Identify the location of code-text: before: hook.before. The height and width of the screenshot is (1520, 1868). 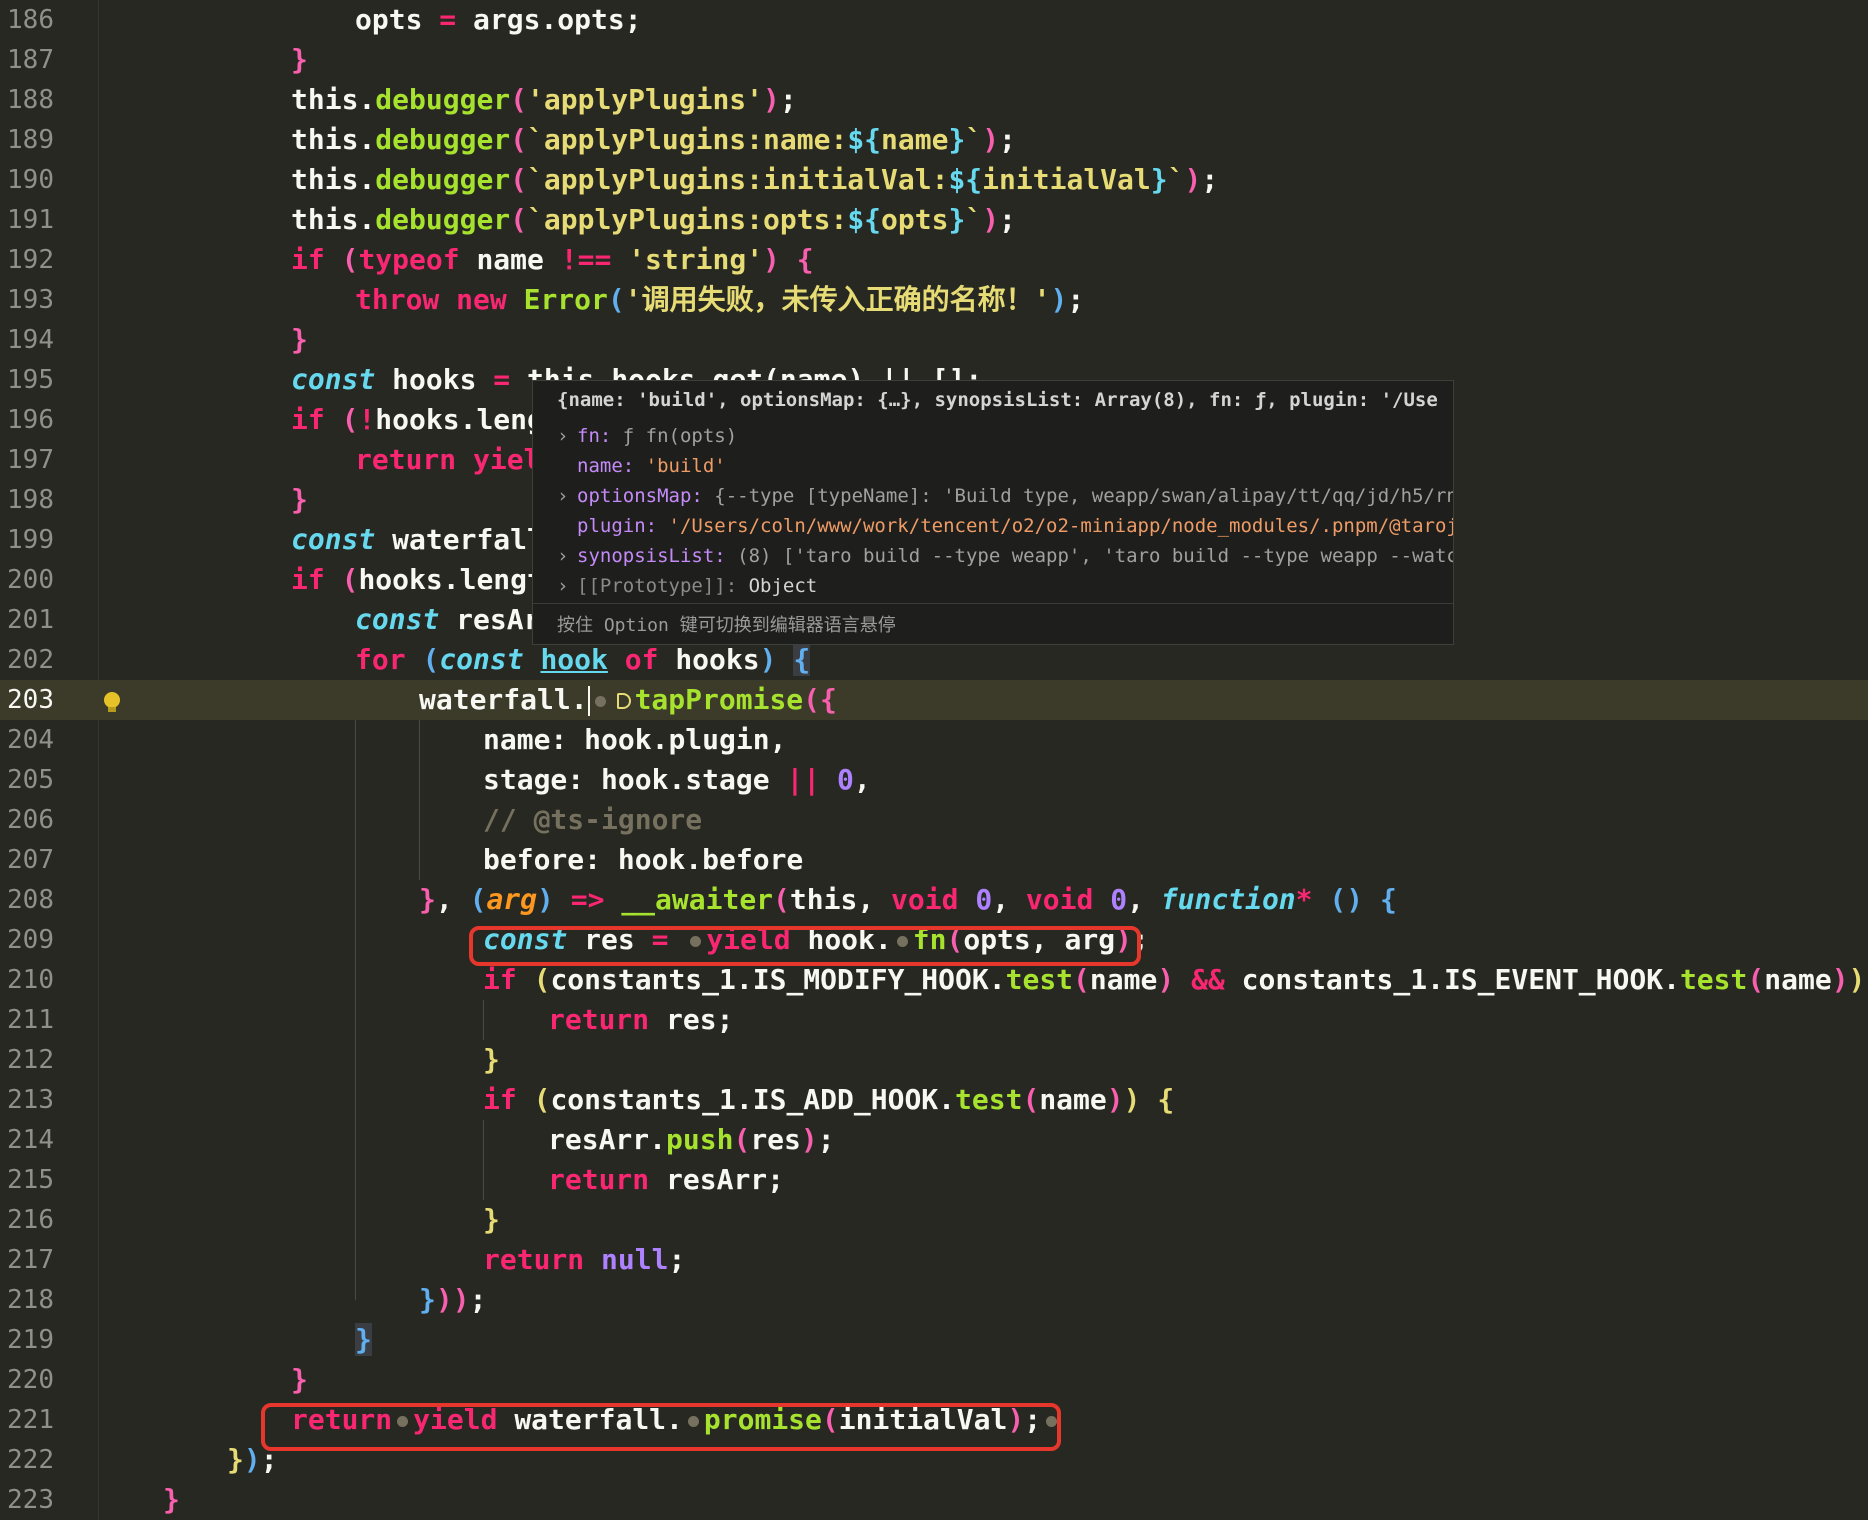
(643, 860).